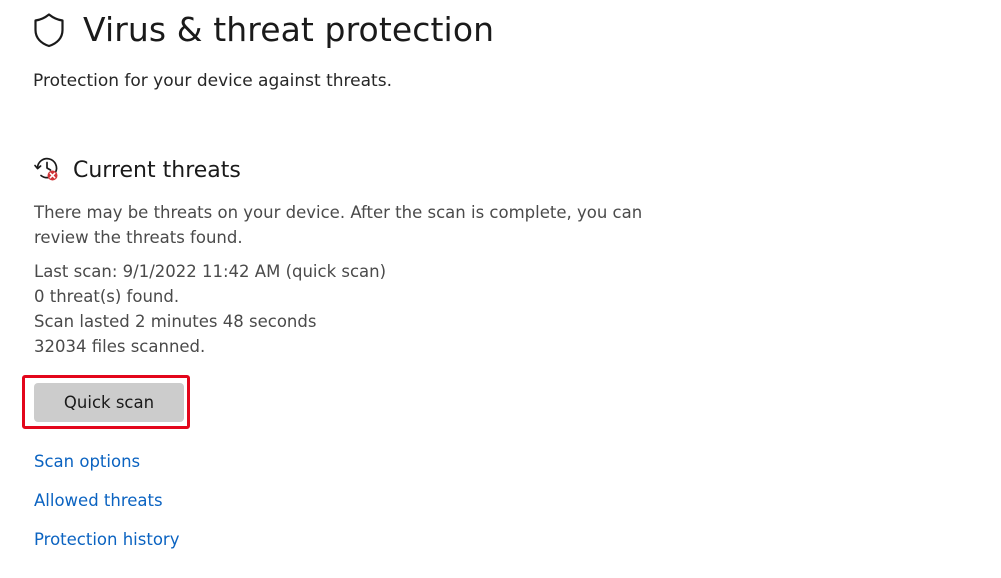  What do you see at coordinates (106, 540) in the screenshot?
I see `protection-history-link: Protection history` at bounding box center [106, 540].